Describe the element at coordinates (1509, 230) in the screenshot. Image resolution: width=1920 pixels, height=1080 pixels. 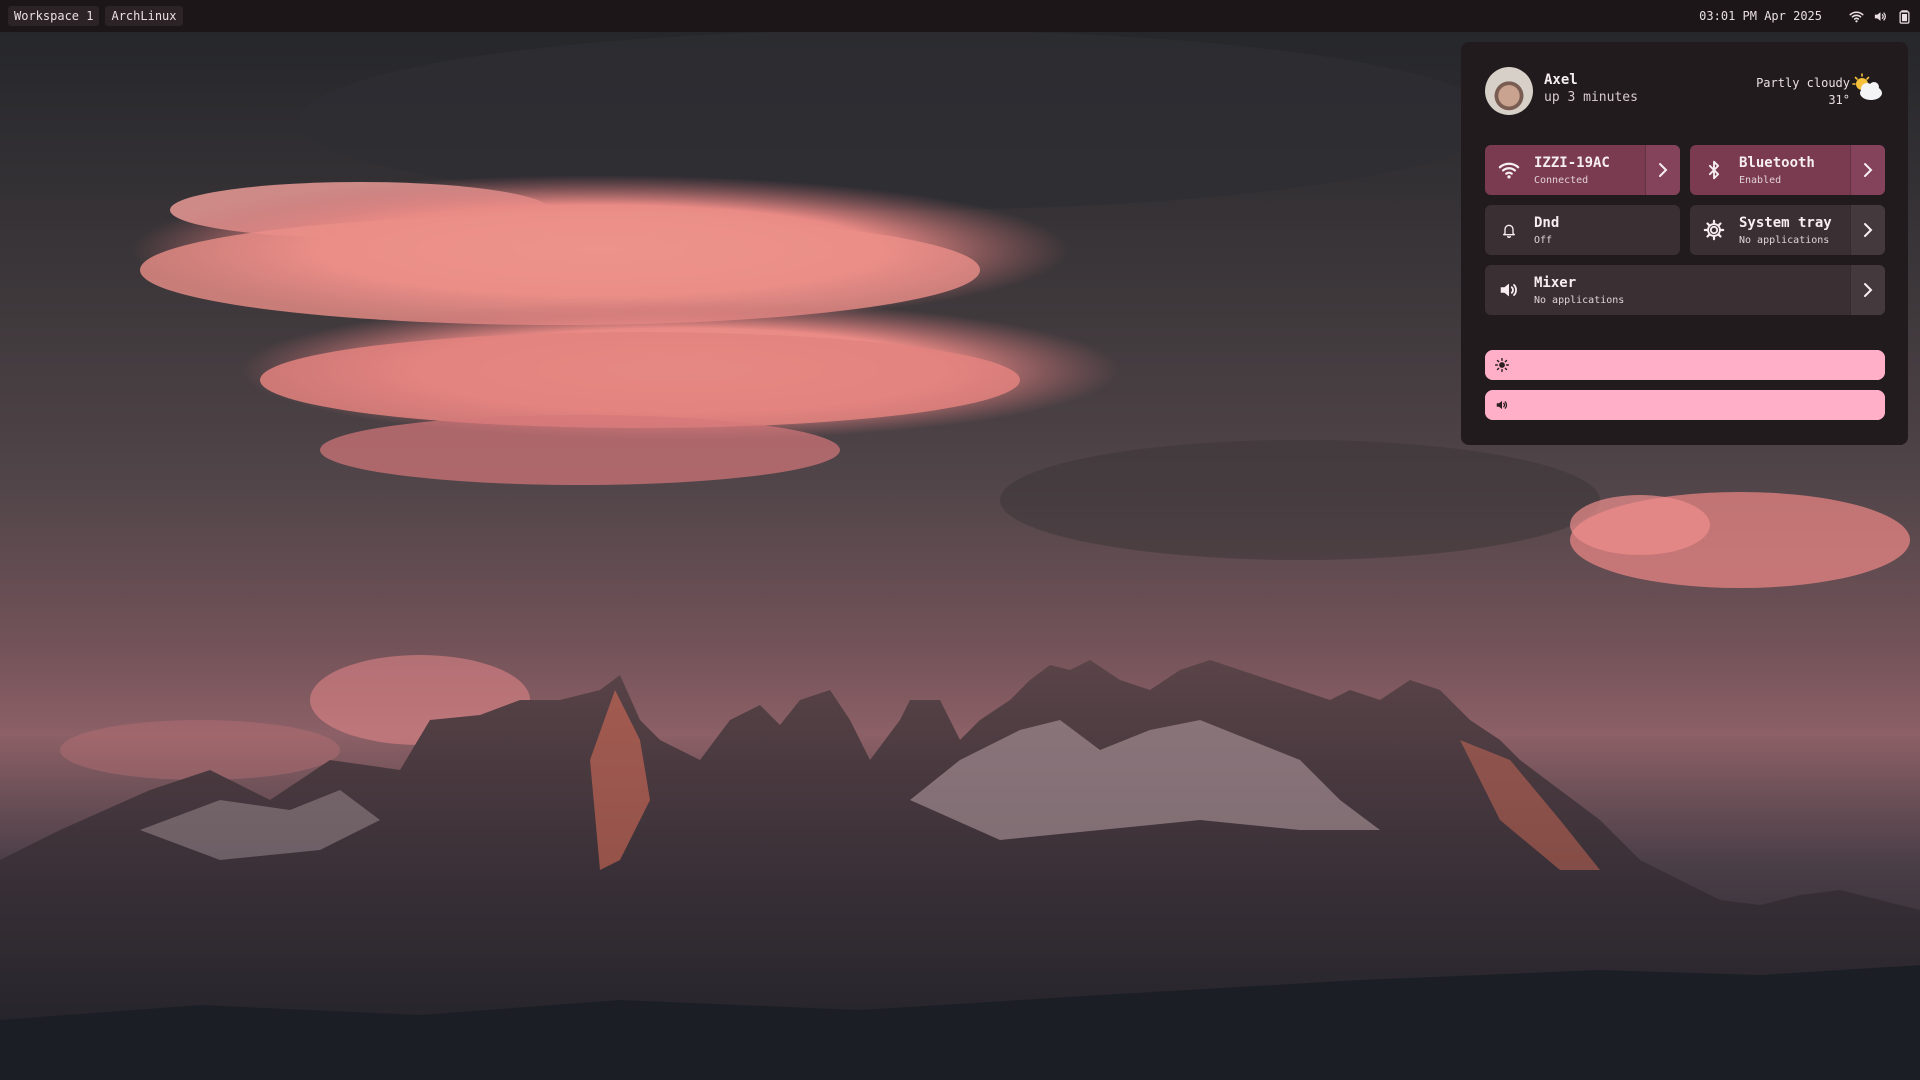
I see `bell-icon` at that location.